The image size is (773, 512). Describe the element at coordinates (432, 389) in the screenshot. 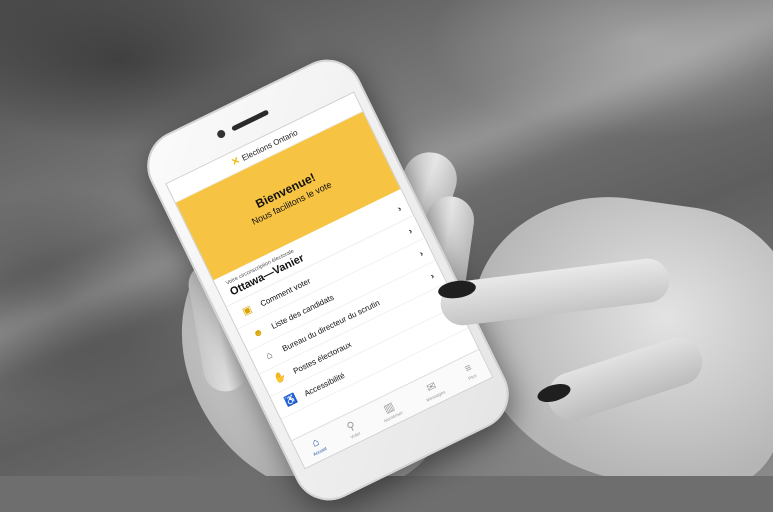

I see `tab-messages: ✉ Messages` at that location.